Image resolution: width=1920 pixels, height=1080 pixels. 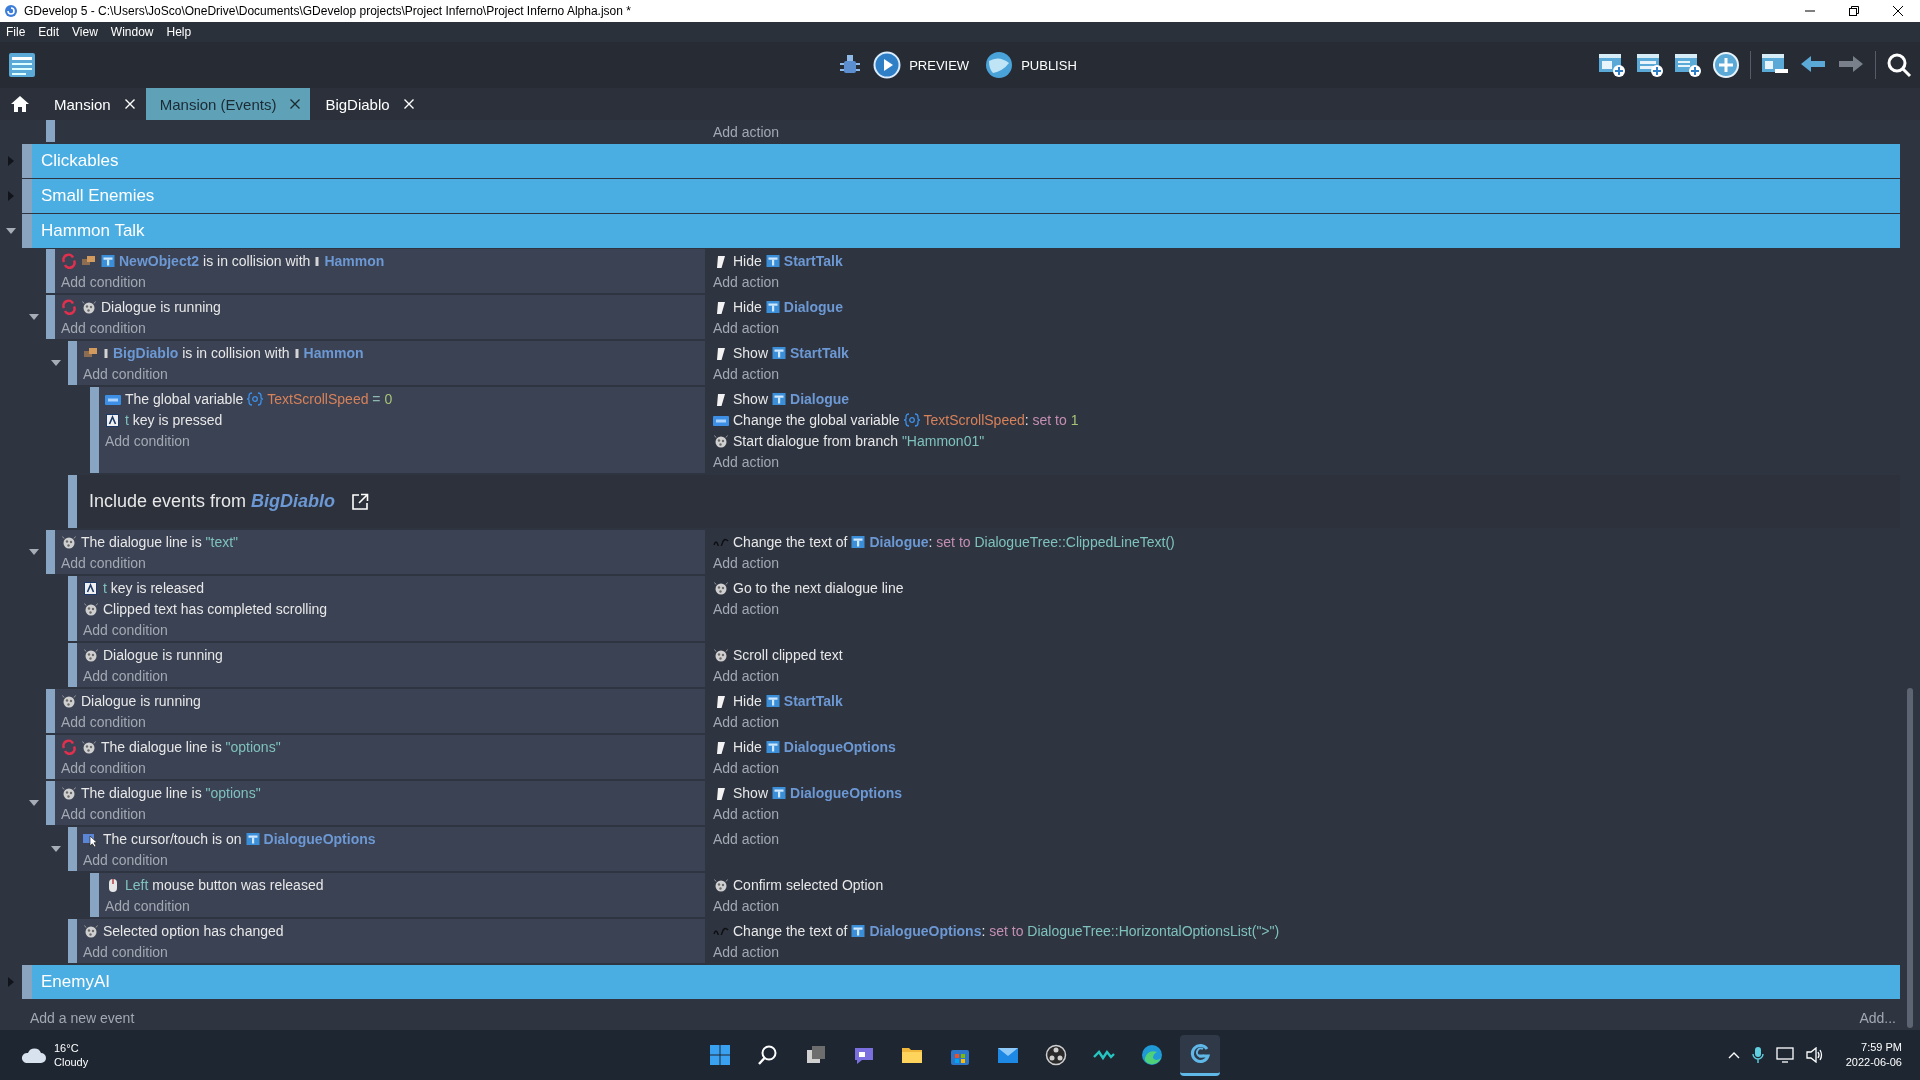 I want to click on condition-text: Left mouse button was released, so click(x=224, y=884).